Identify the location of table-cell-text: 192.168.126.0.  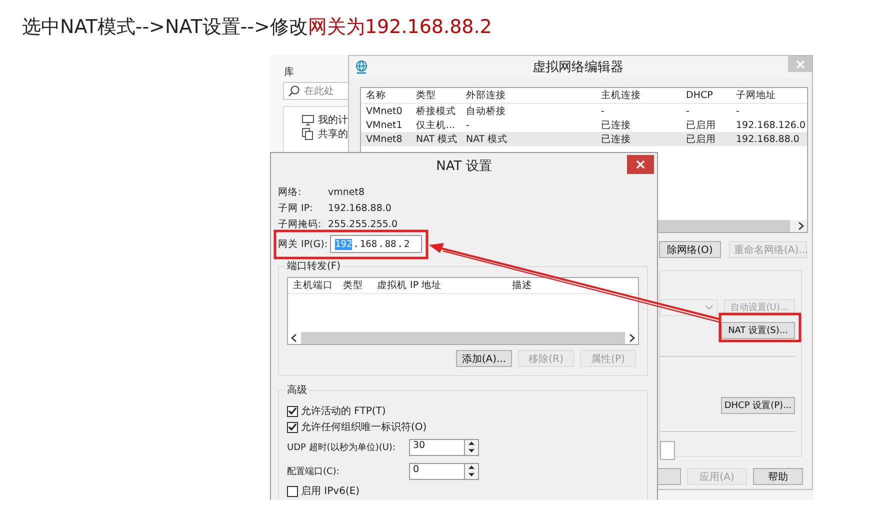
(771, 125).